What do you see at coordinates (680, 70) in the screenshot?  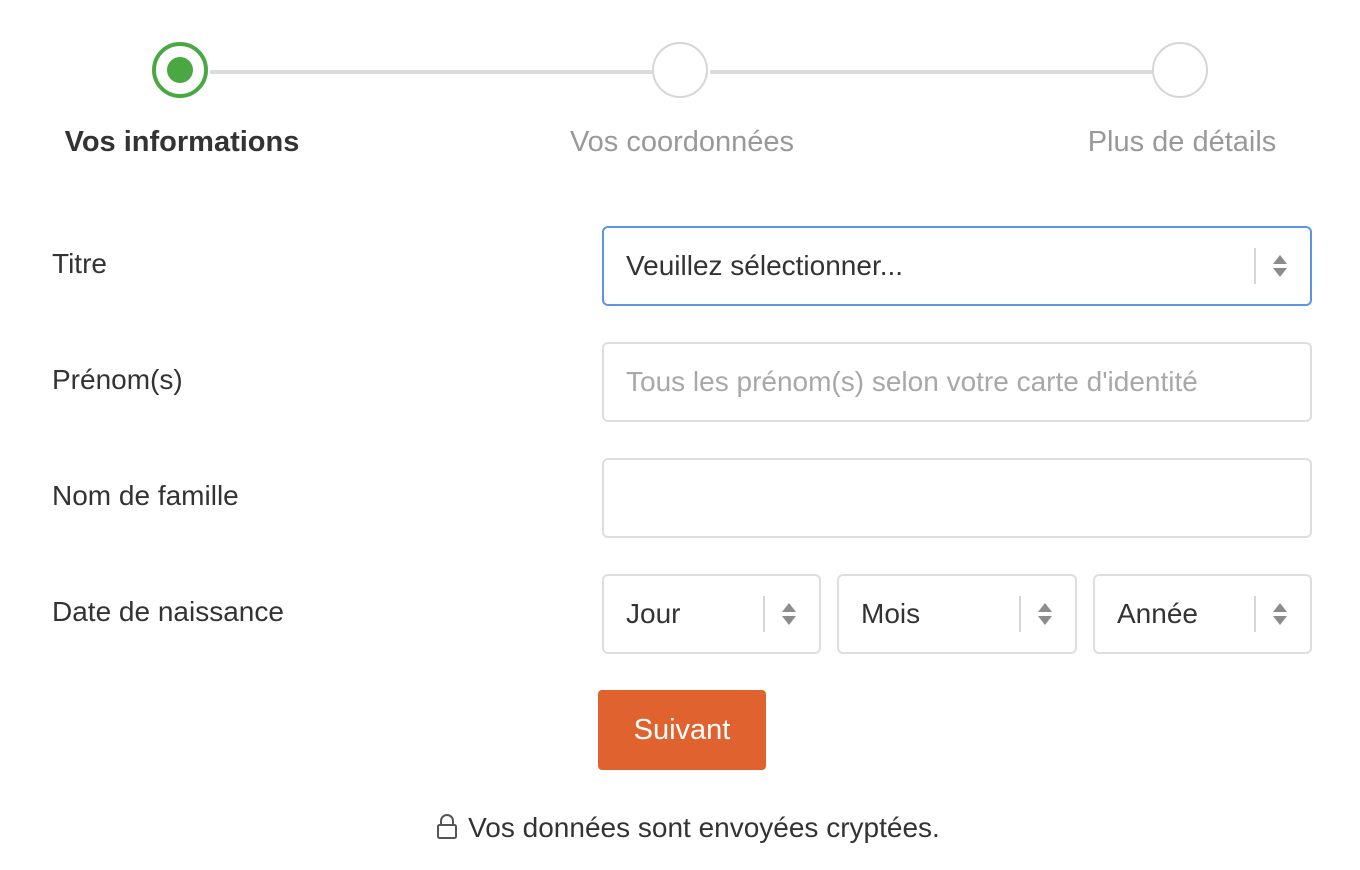 I see `step-2-indicator` at bounding box center [680, 70].